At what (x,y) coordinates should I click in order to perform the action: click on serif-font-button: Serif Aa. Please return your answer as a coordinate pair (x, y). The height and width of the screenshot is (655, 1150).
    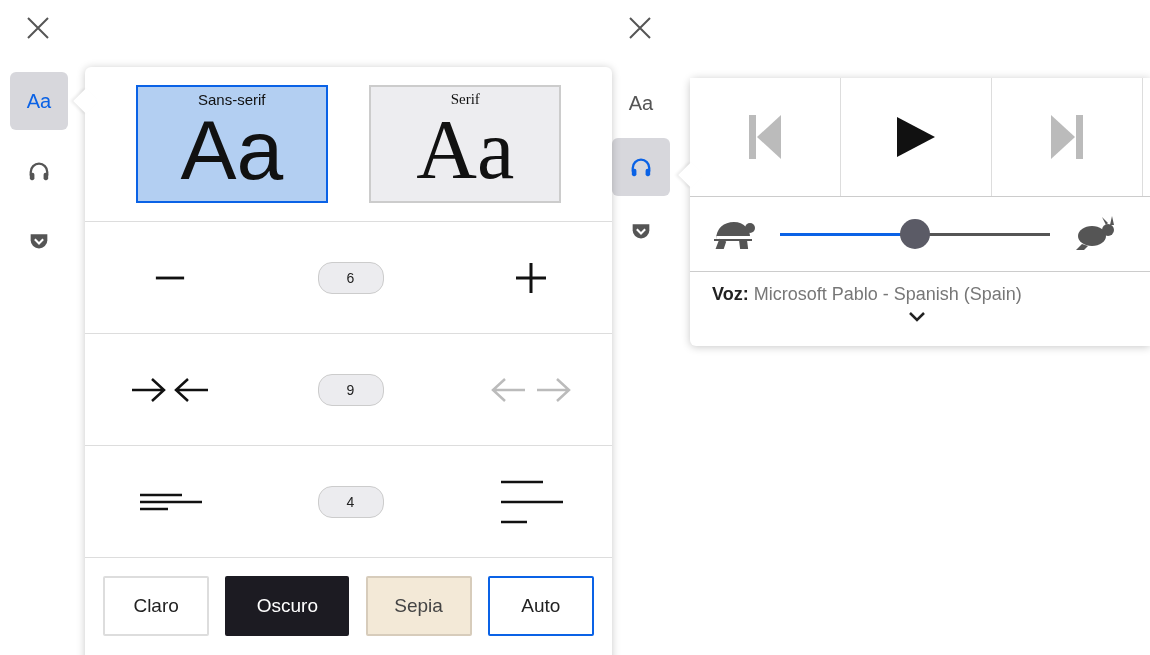
    Looking at the image, I should click on (465, 144).